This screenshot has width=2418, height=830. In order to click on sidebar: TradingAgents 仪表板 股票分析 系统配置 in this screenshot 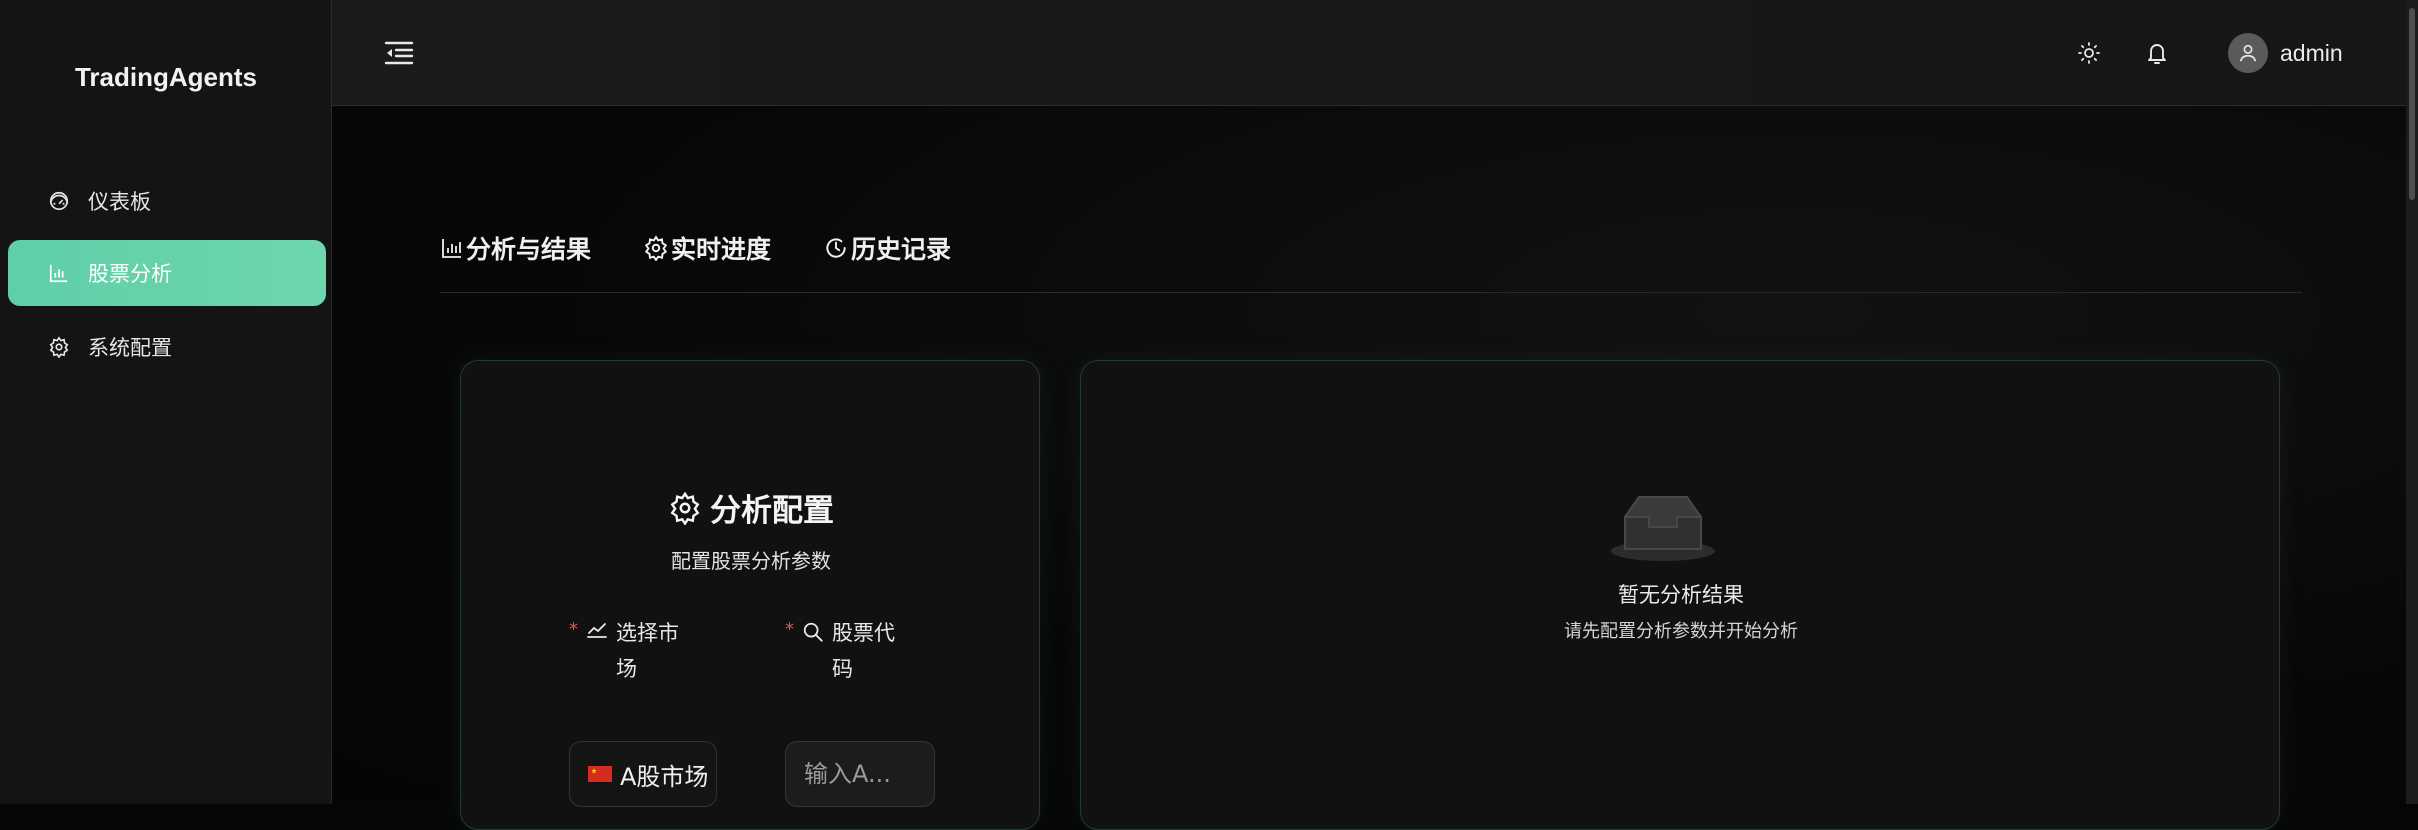, I will do `click(166, 402)`.